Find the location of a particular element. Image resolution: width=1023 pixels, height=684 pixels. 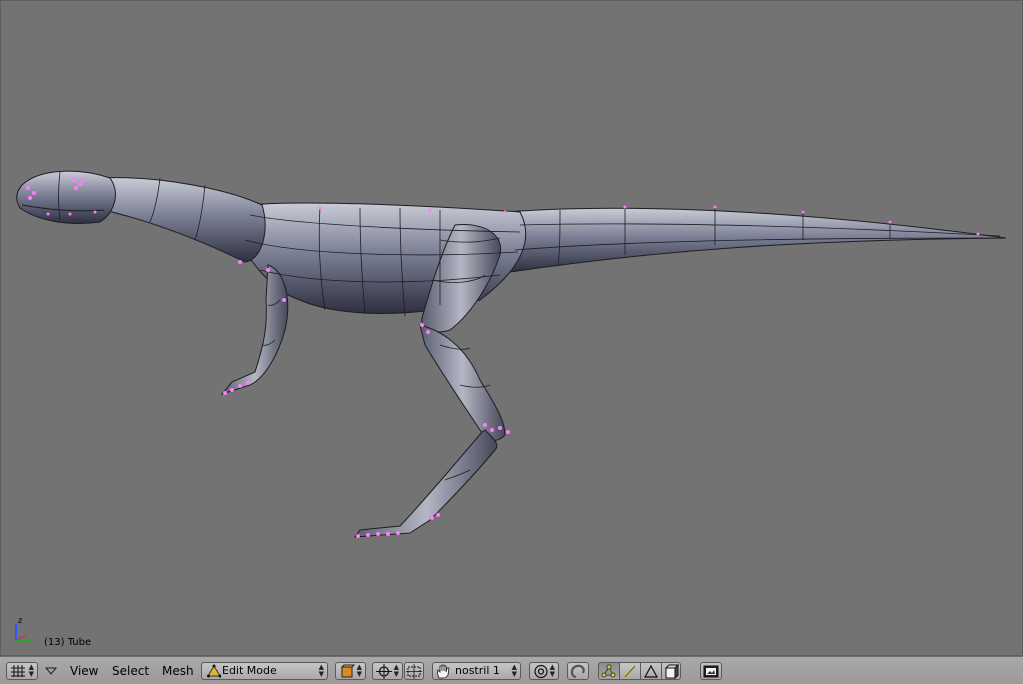

render-button is located at coordinates (711, 671).